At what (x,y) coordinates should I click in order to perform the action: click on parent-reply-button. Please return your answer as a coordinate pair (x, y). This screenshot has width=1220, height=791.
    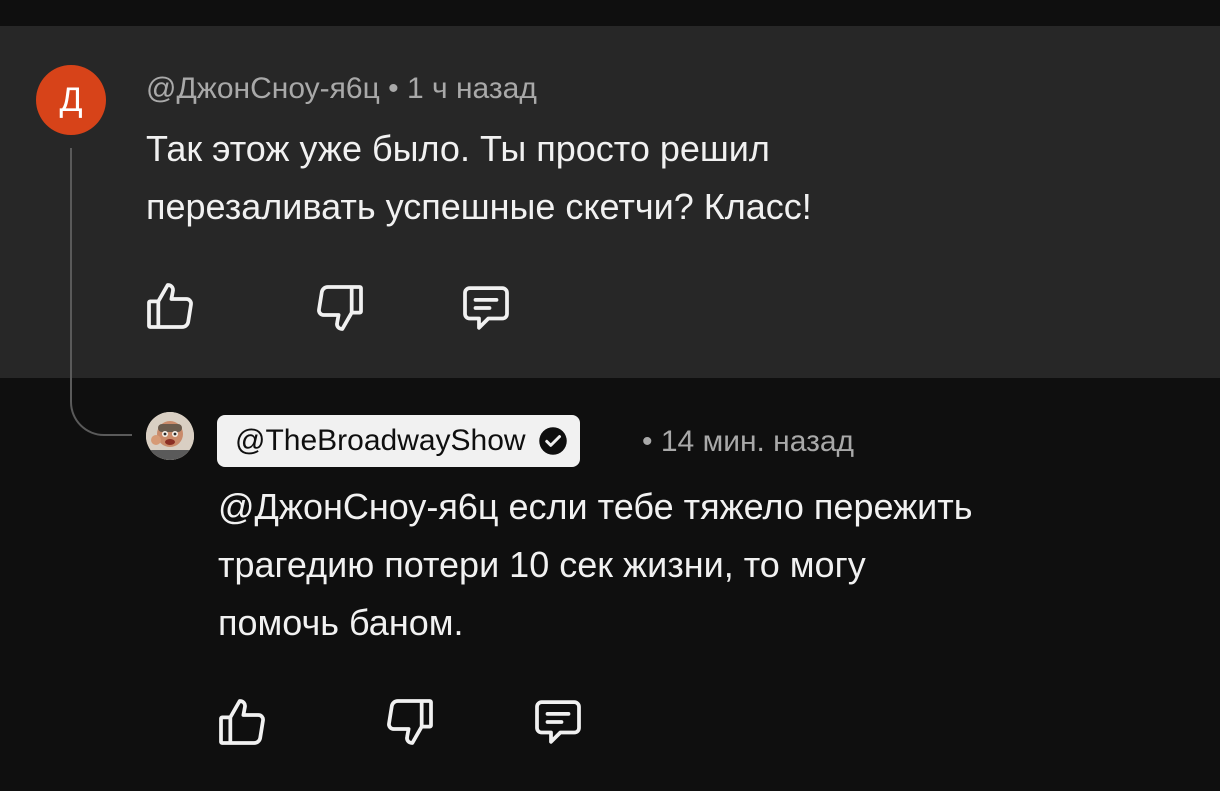
    Looking at the image, I should click on (486, 308).